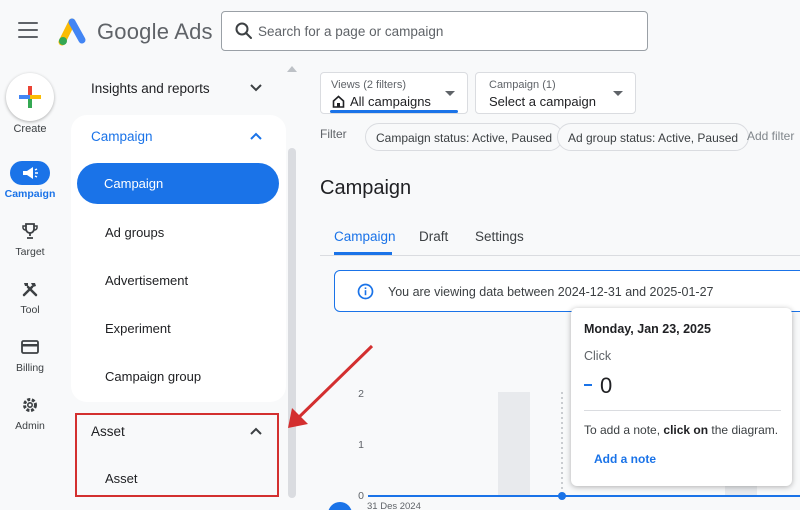 The image size is (800, 510). Describe the element at coordinates (743, 430) in the screenshot. I see `tooltip-note-post: the diagram.` at that location.